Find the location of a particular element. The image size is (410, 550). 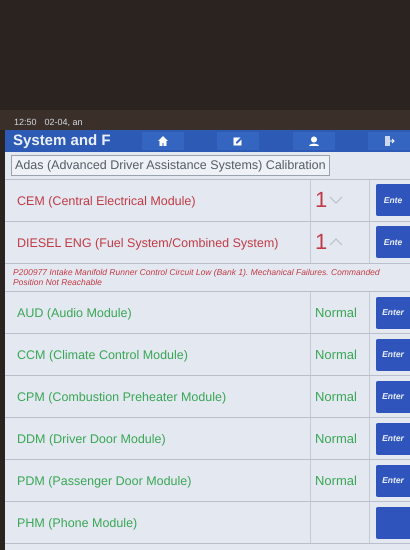

edit-icon is located at coordinates (238, 141).